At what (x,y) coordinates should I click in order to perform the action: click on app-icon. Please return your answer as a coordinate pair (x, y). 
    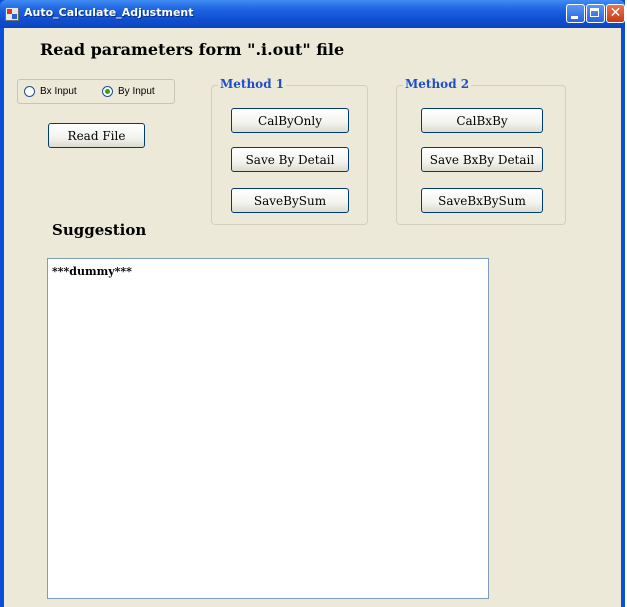
    Looking at the image, I should click on (12, 14).